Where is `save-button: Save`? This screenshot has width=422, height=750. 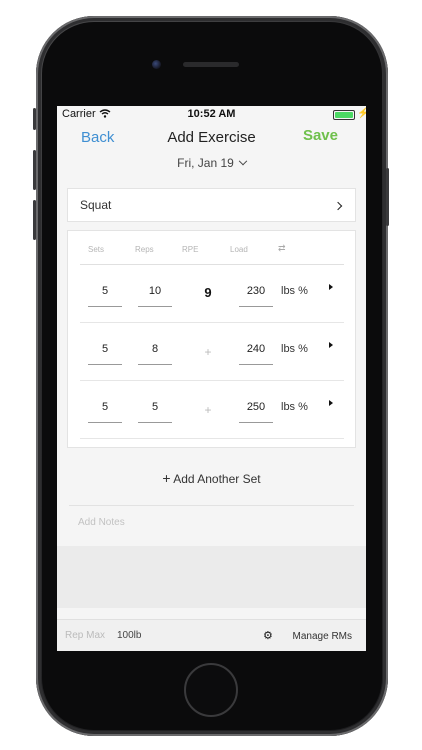
save-button: Save is located at coordinates (320, 135).